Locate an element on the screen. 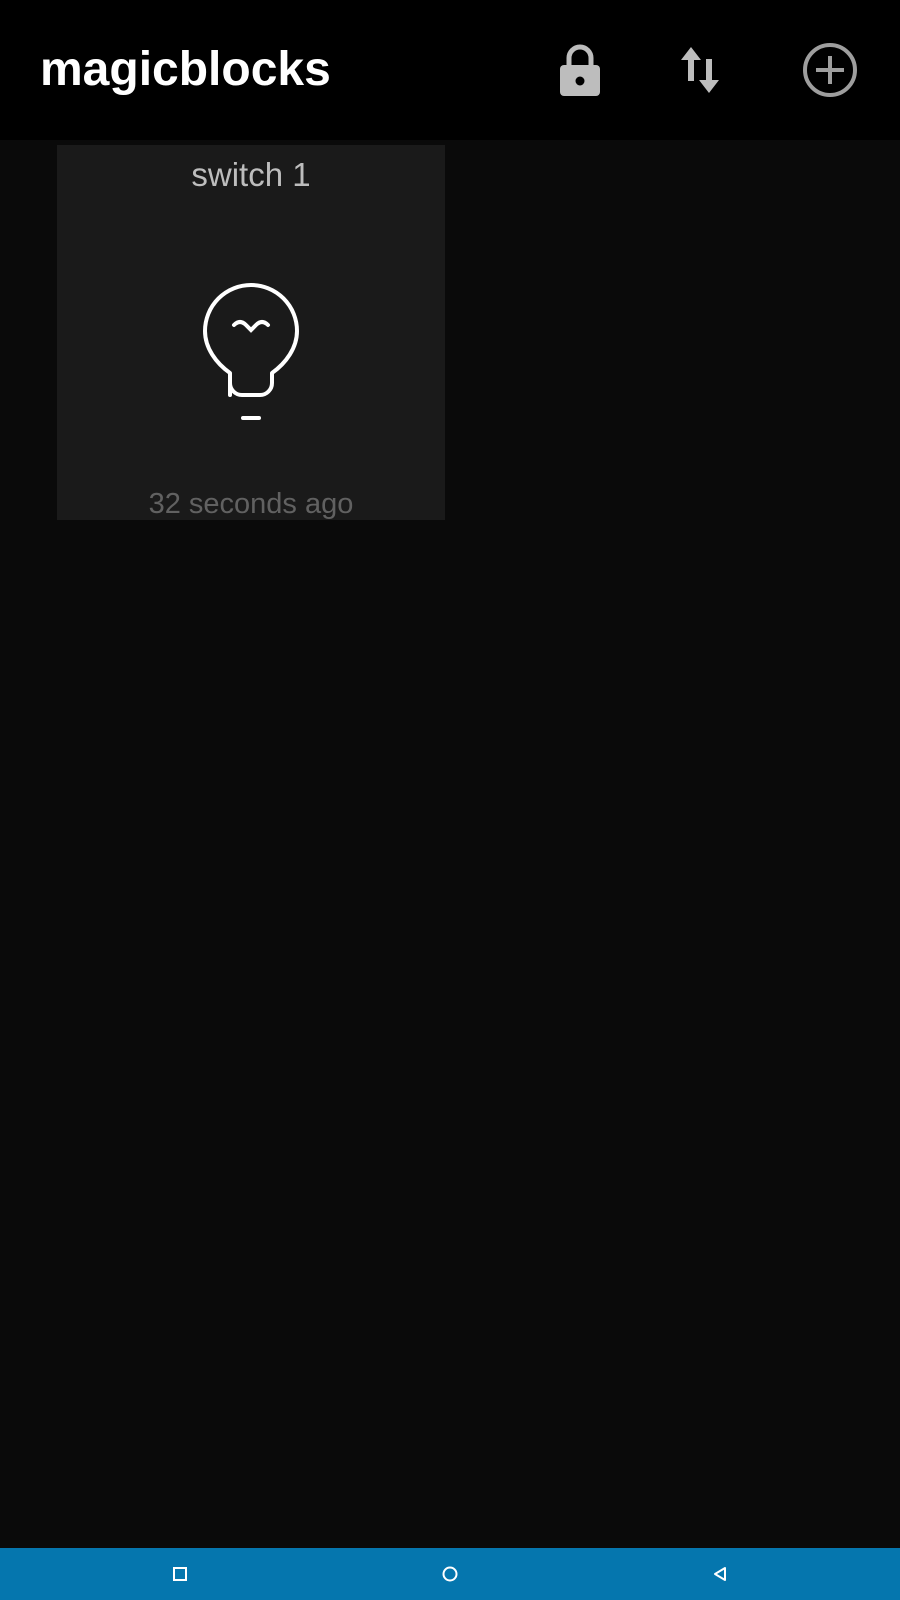 This screenshot has height=1600, width=900. sort-arrows-icon is located at coordinates (700, 70).